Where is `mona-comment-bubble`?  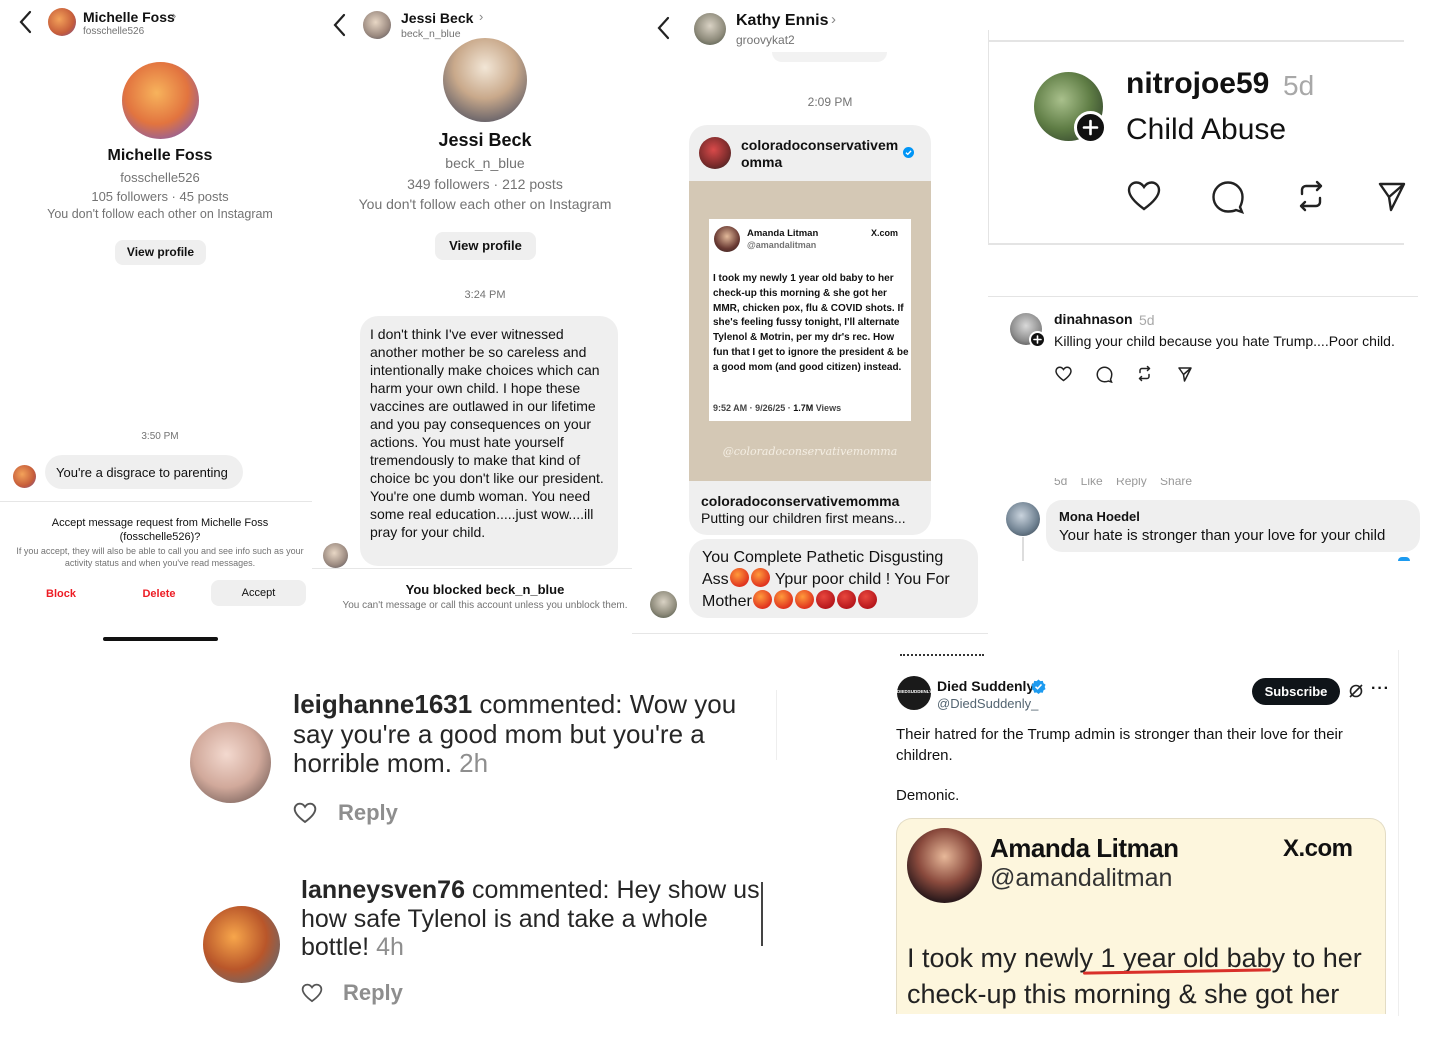 mona-comment-bubble is located at coordinates (1233, 526).